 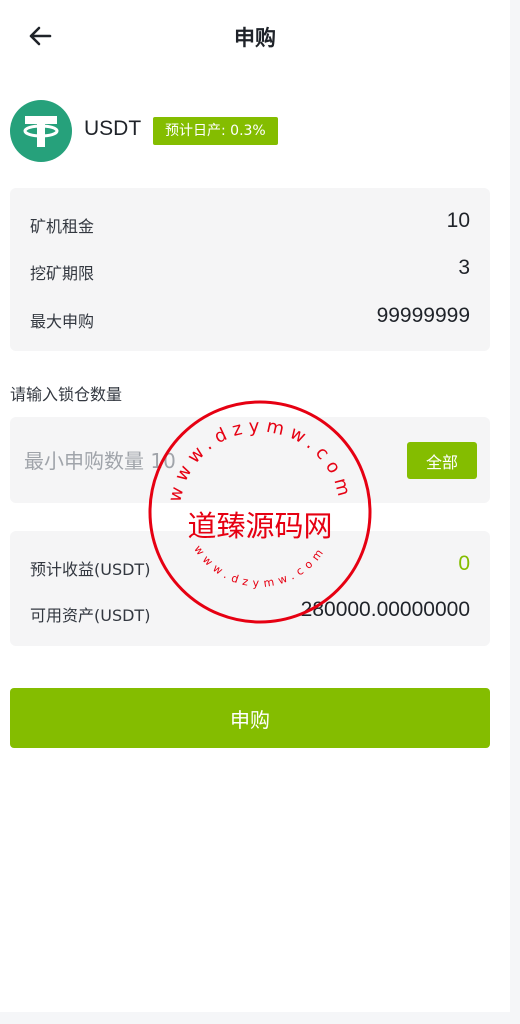 I want to click on submit-purchase-button: 申购, so click(x=250, y=718).